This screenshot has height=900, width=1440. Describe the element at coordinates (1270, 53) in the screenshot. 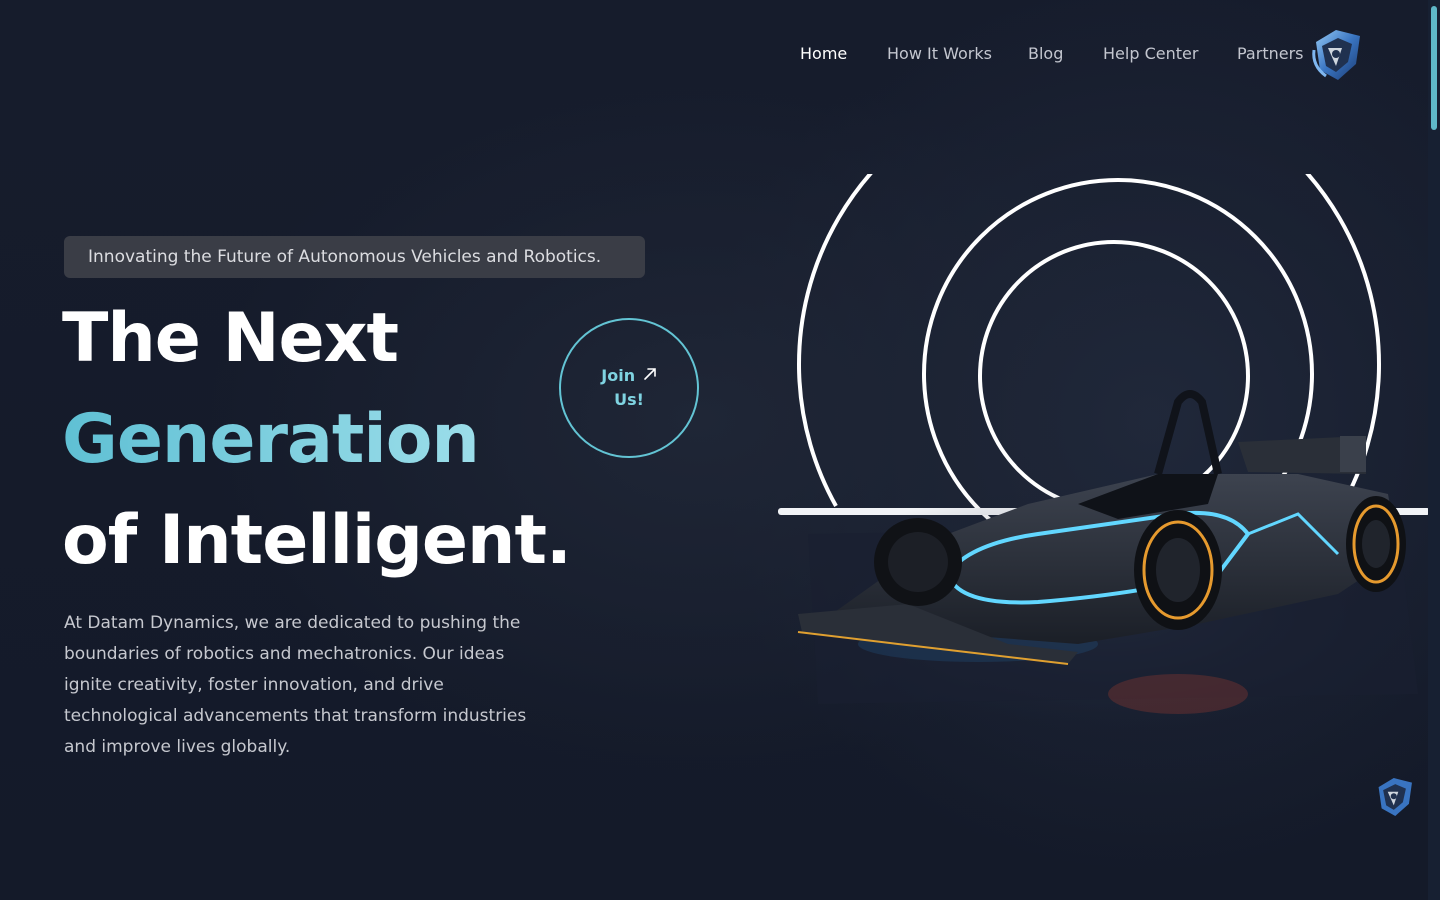

I see `nav-item-partners: Partners` at that location.